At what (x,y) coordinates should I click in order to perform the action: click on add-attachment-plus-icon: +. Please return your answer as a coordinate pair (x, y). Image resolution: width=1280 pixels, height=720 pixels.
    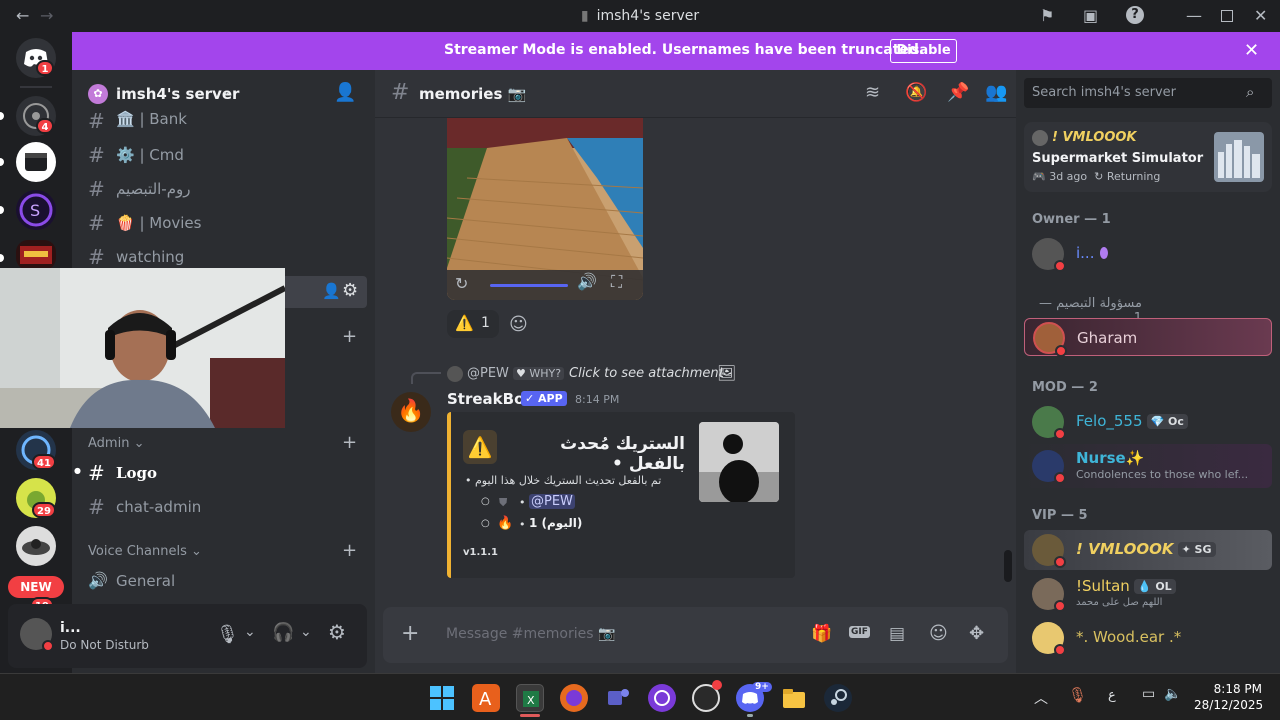
    Looking at the image, I should click on (410, 633).